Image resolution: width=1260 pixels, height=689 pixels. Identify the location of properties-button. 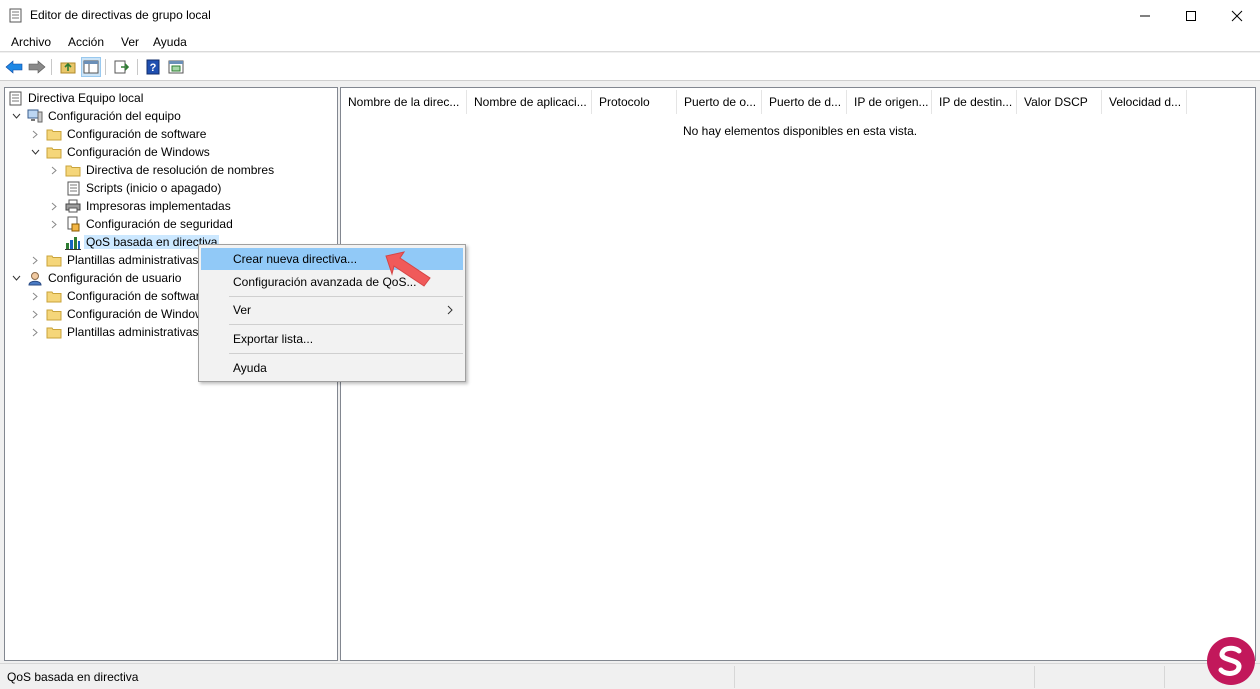
(176, 67).